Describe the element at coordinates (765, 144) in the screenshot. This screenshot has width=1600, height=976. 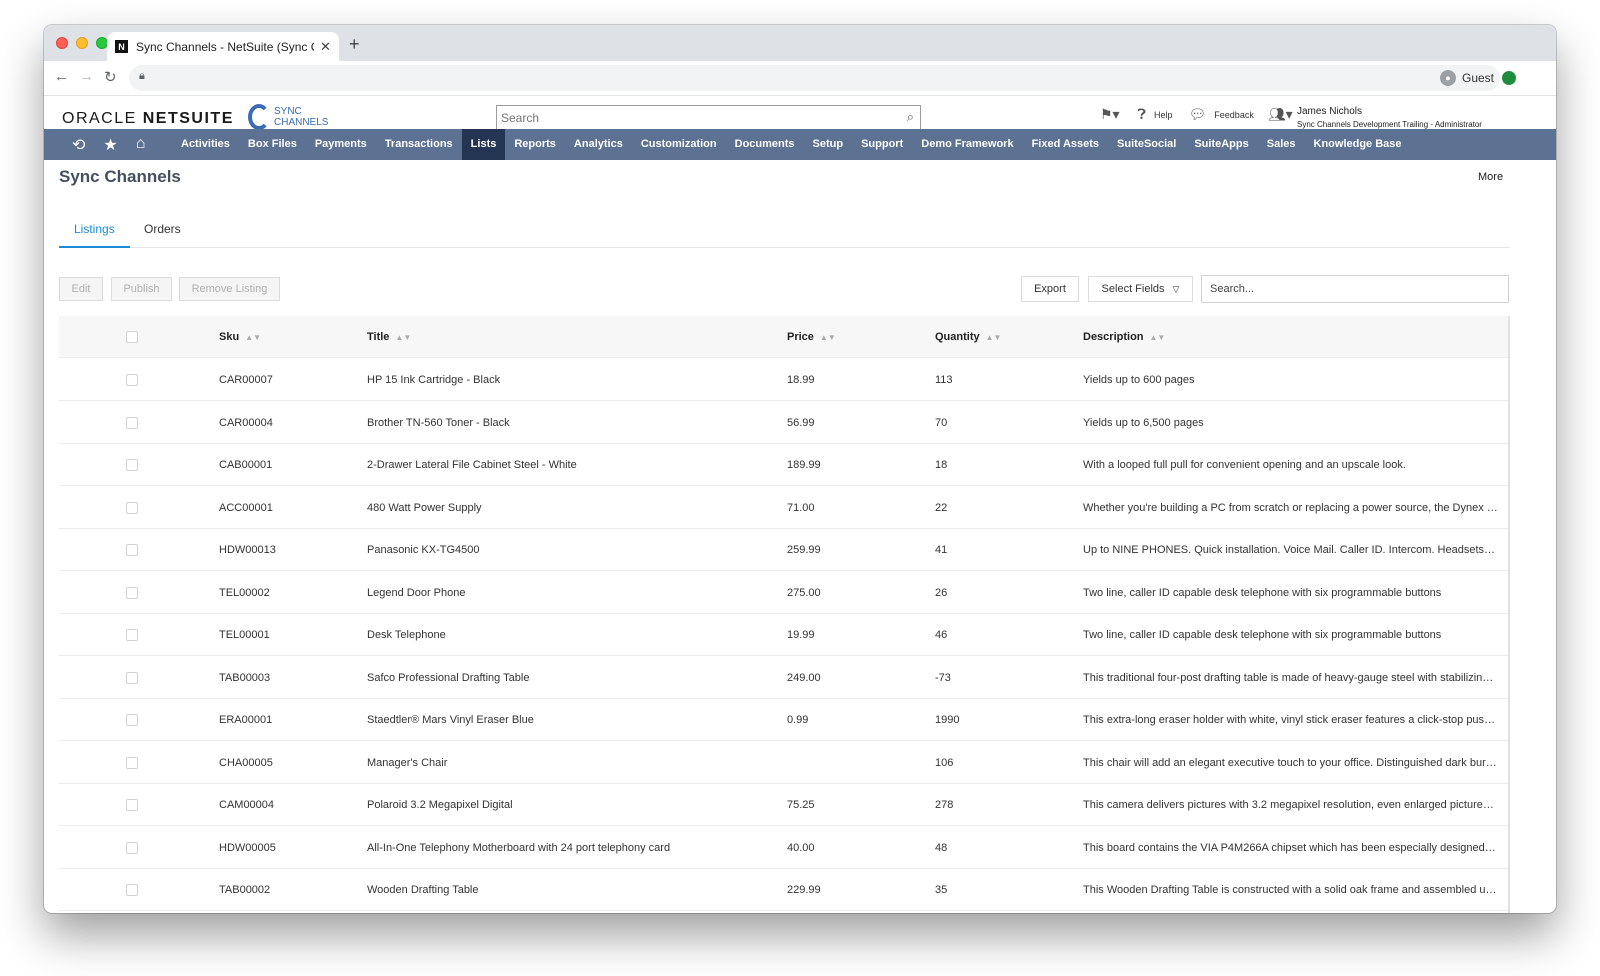
I see `menu-documents: Documents` at that location.